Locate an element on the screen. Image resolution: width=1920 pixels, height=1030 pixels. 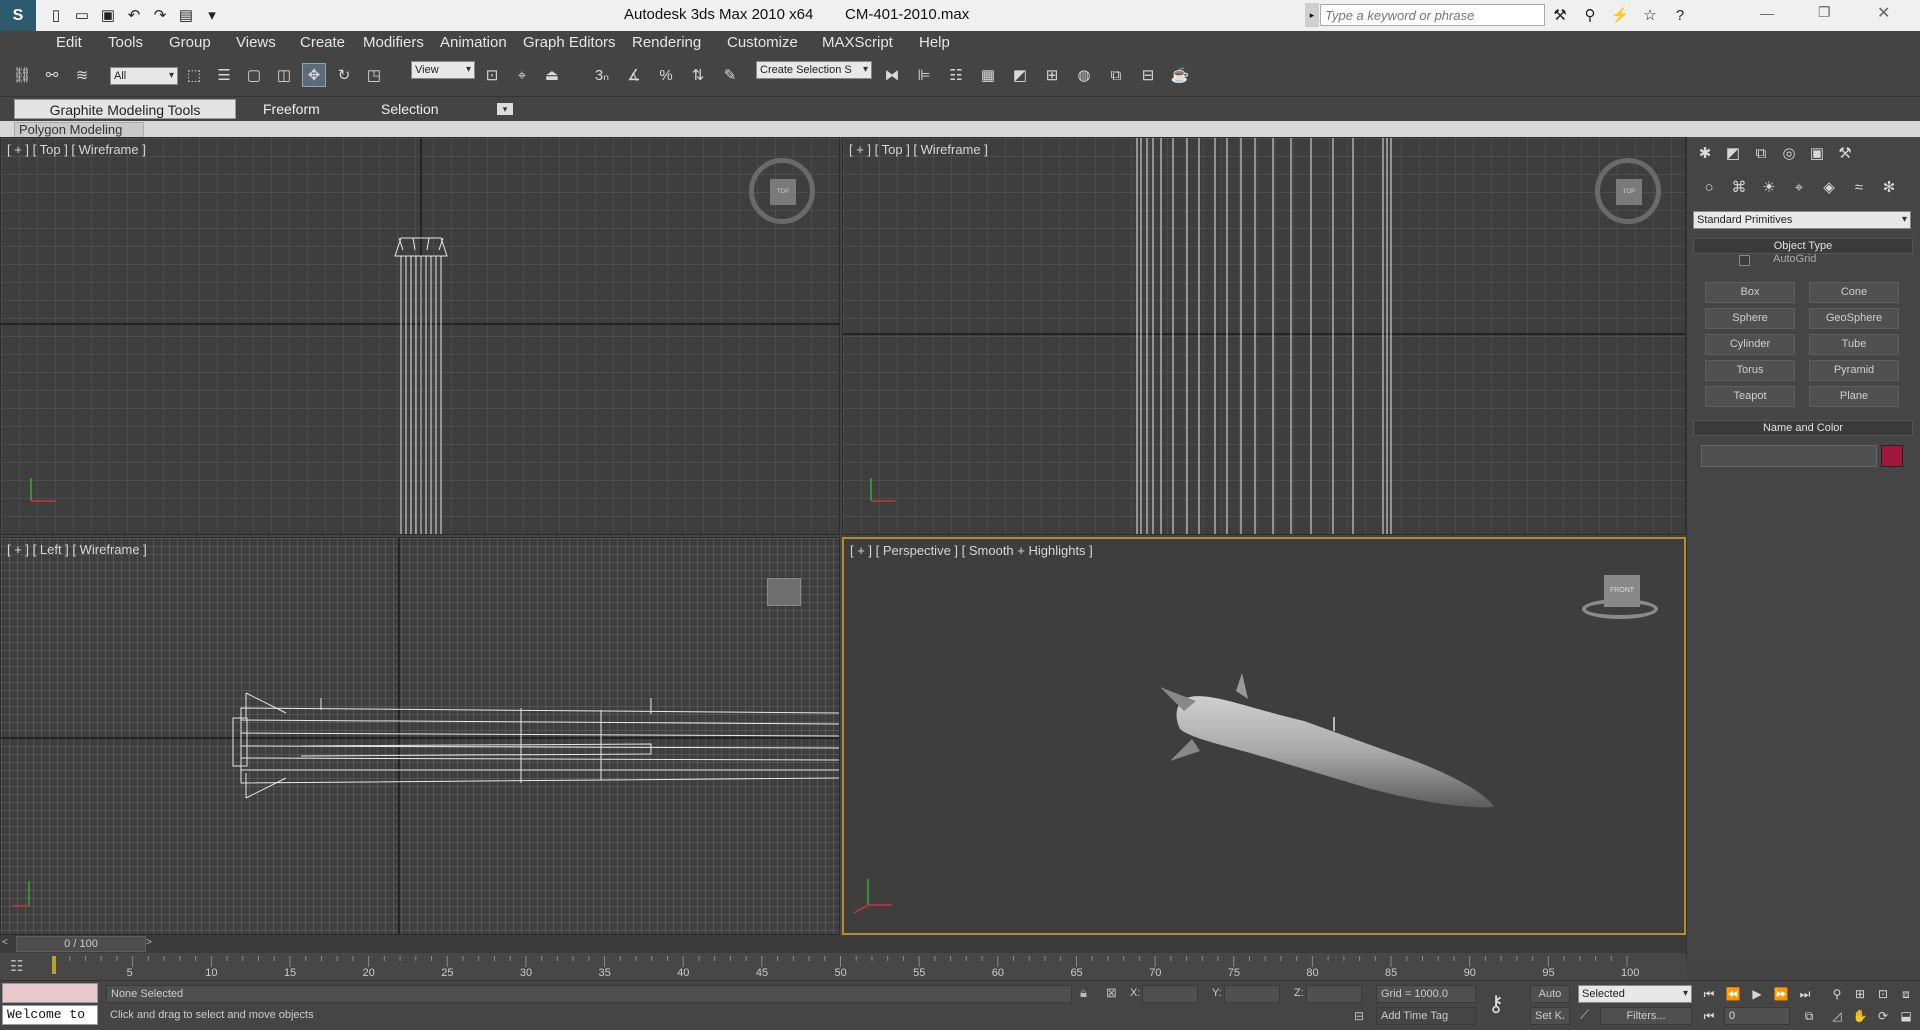
go-to-start-icon: ⏮ is located at coordinates (1709, 994).